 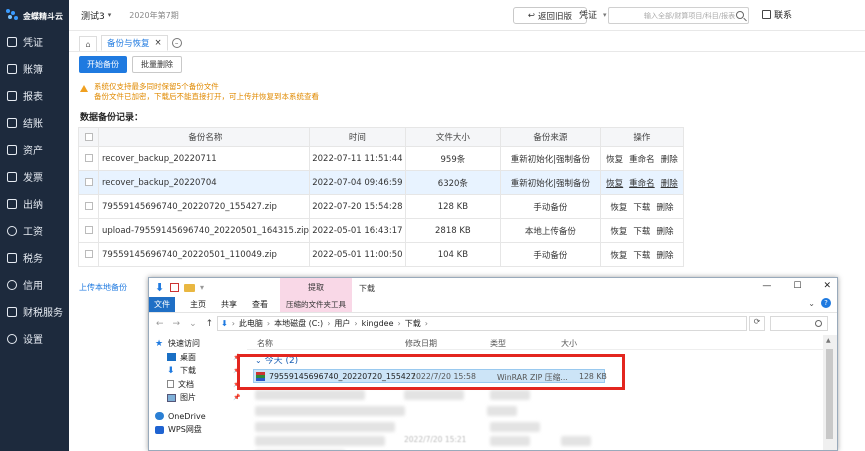 What do you see at coordinates (260, 304) in the screenshot?
I see `menu-view: 查看` at bounding box center [260, 304].